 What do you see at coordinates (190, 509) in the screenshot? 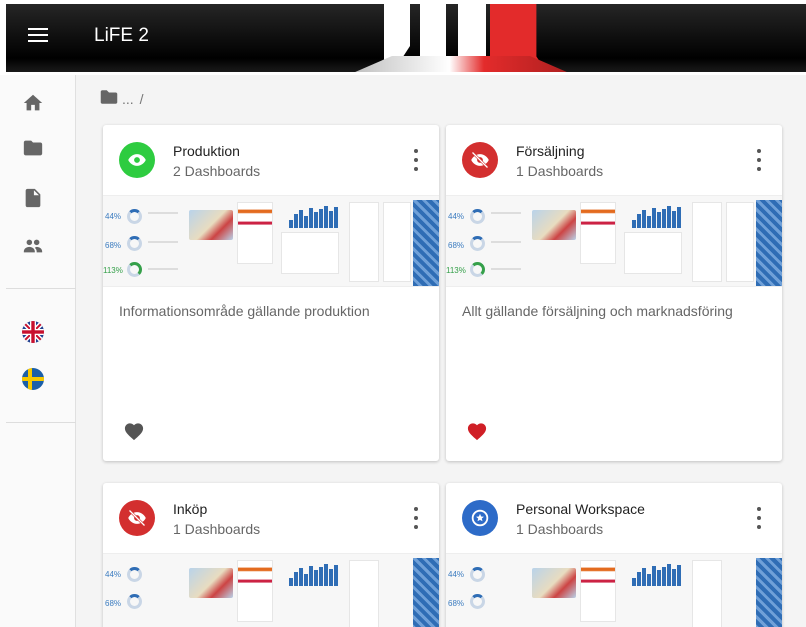
I see `card-title: Inköp` at bounding box center [190, 509].